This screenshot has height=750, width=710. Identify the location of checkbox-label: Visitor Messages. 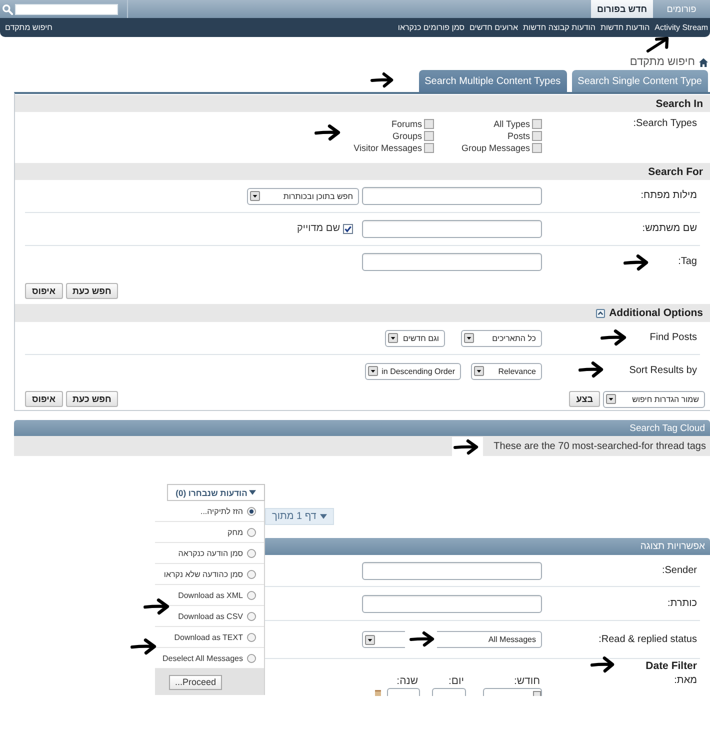
(388, 148).